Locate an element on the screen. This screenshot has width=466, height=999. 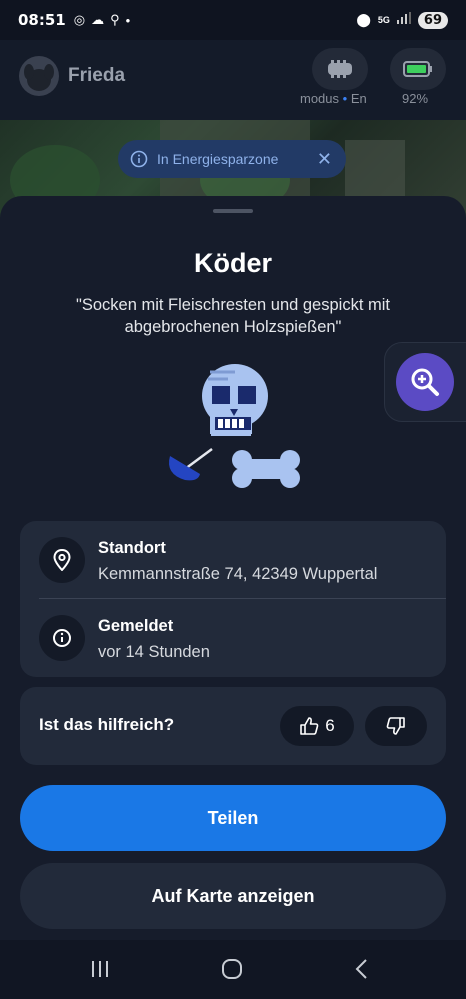
detail-value: Kemmannstraße 74, 42349 Wuppertal is located at coordinates (238, 574).